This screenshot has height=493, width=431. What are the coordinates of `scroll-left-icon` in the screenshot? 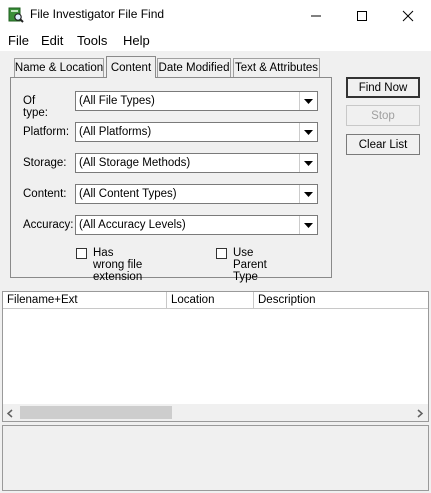 It's located at (10, 414).